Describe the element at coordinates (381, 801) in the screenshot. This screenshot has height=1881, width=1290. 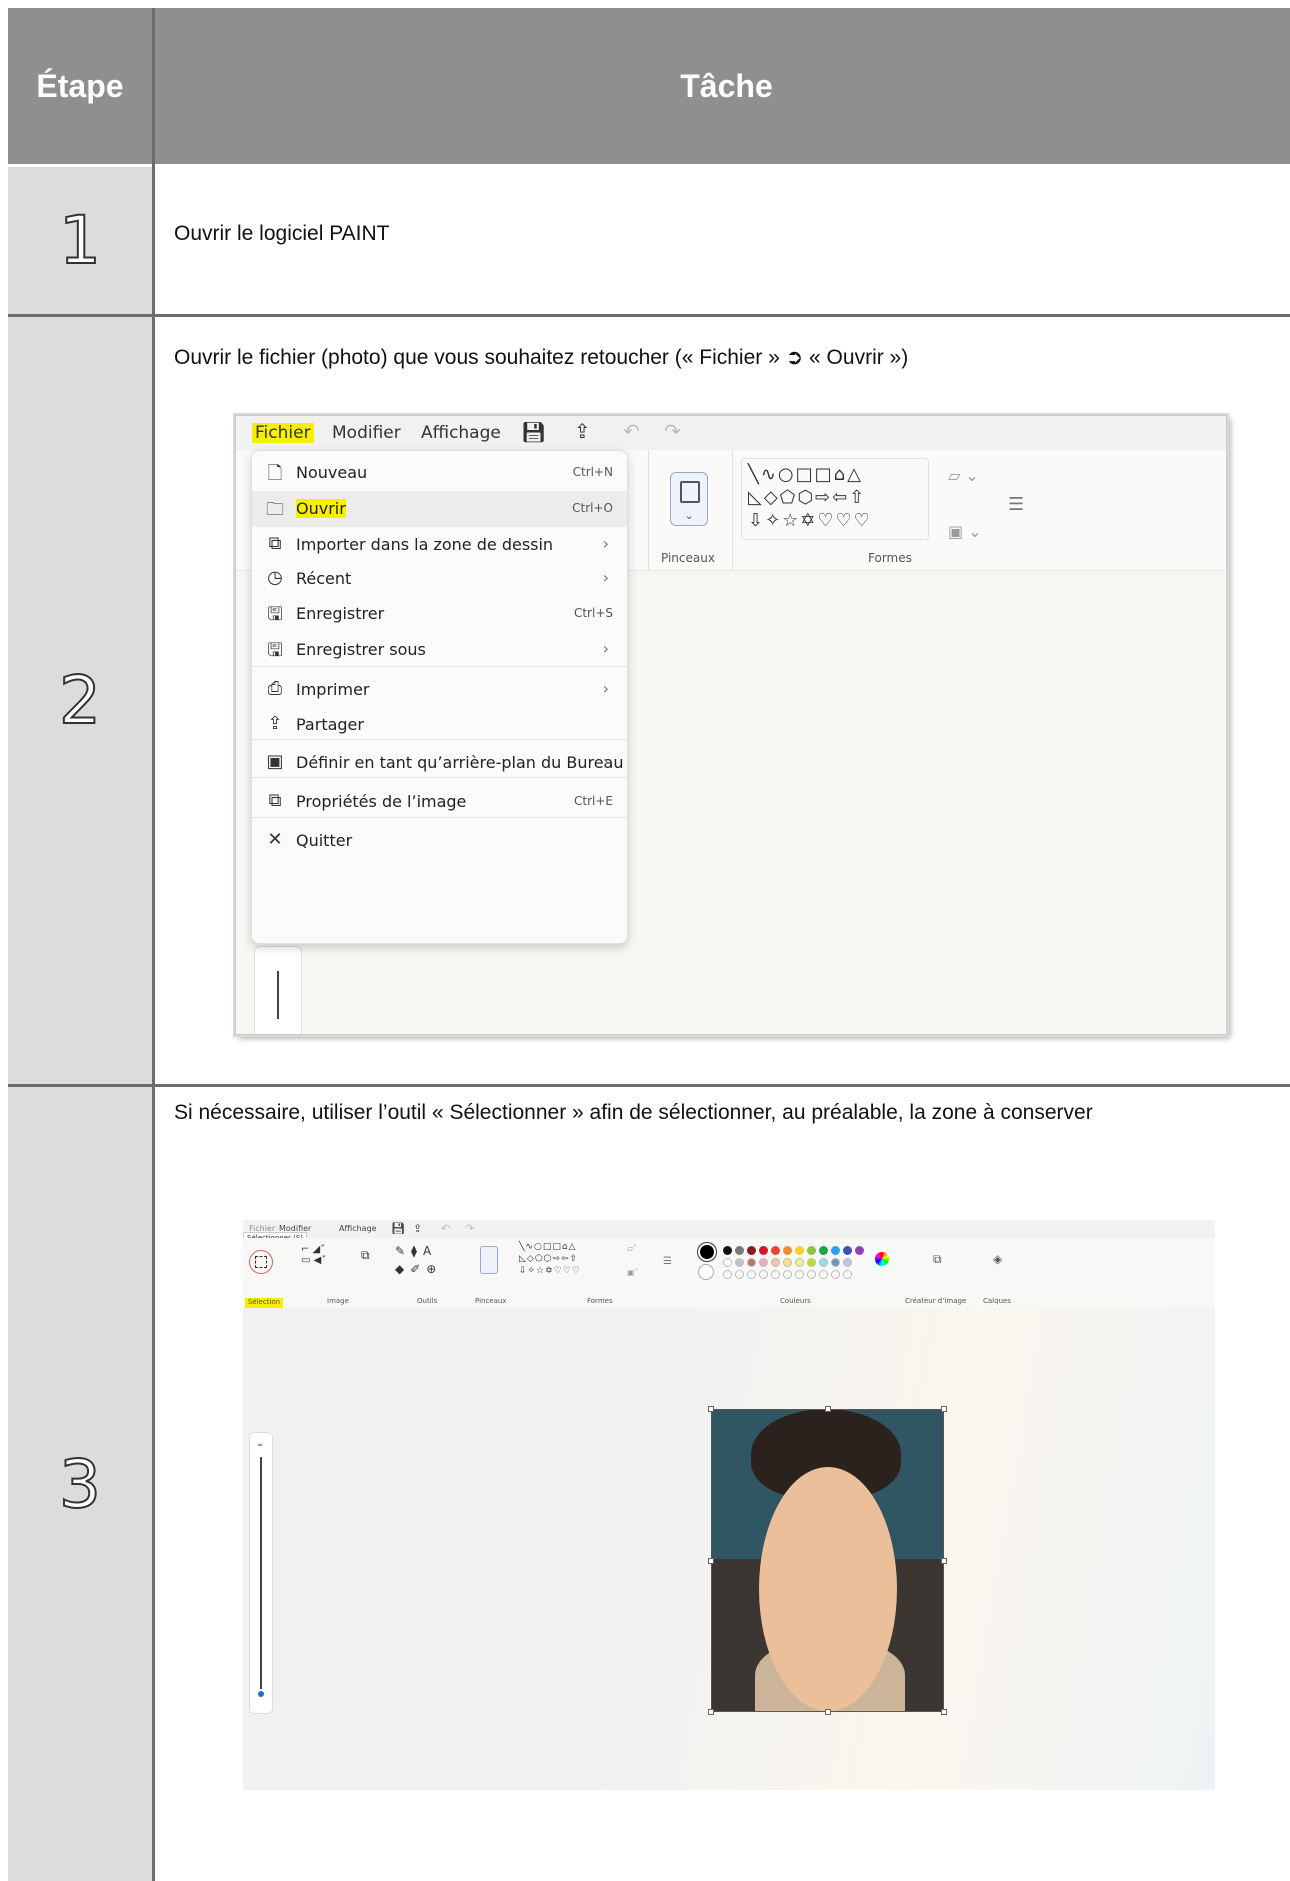
I see `menu-item-label: Propriétés de l’image` at that location.